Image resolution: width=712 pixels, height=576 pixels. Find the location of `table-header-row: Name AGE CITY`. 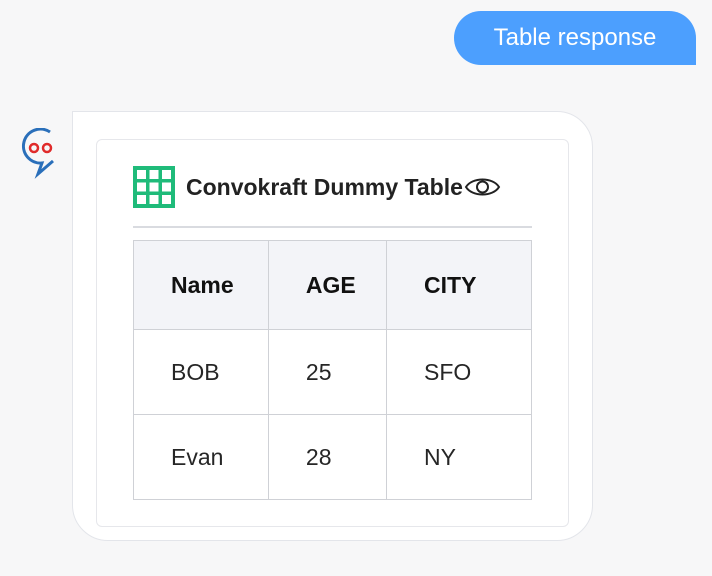

table-header-row: Name AGE CITY is located at coordinates (332, 285).